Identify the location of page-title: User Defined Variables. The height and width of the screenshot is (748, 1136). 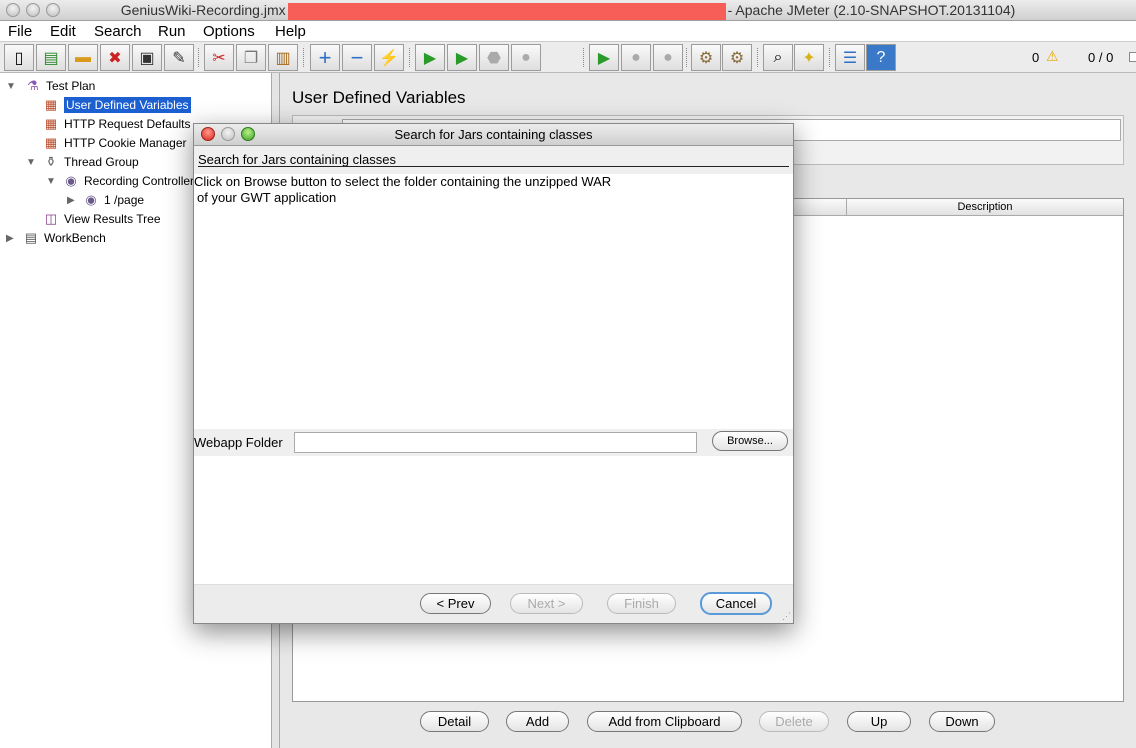
(379, 97).